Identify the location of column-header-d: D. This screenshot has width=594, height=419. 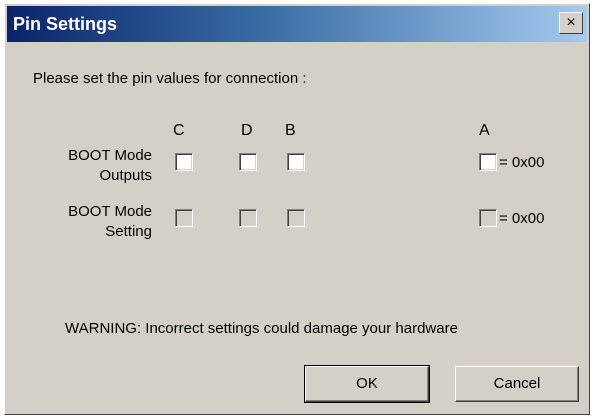
(247, 130).